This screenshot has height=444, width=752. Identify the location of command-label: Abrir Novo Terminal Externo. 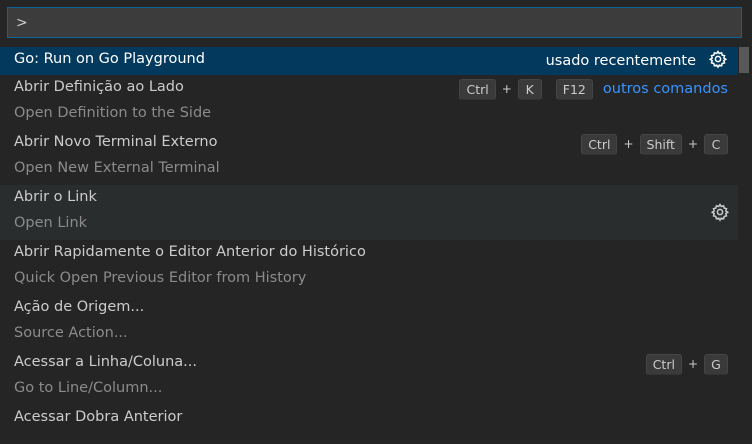
(116, 142).